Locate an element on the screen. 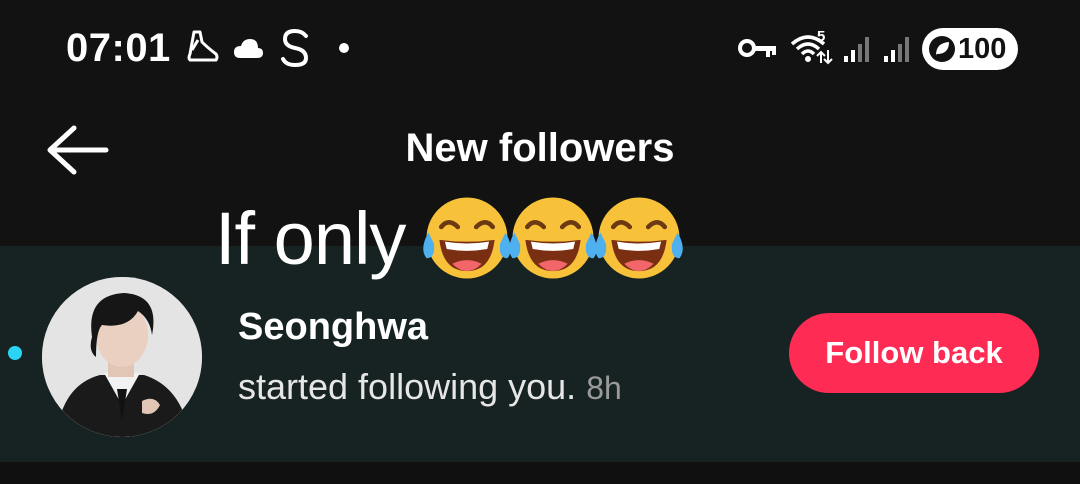 The image size is (1080, 484). overlay-caption: If only is located at coordinates (449, 238).